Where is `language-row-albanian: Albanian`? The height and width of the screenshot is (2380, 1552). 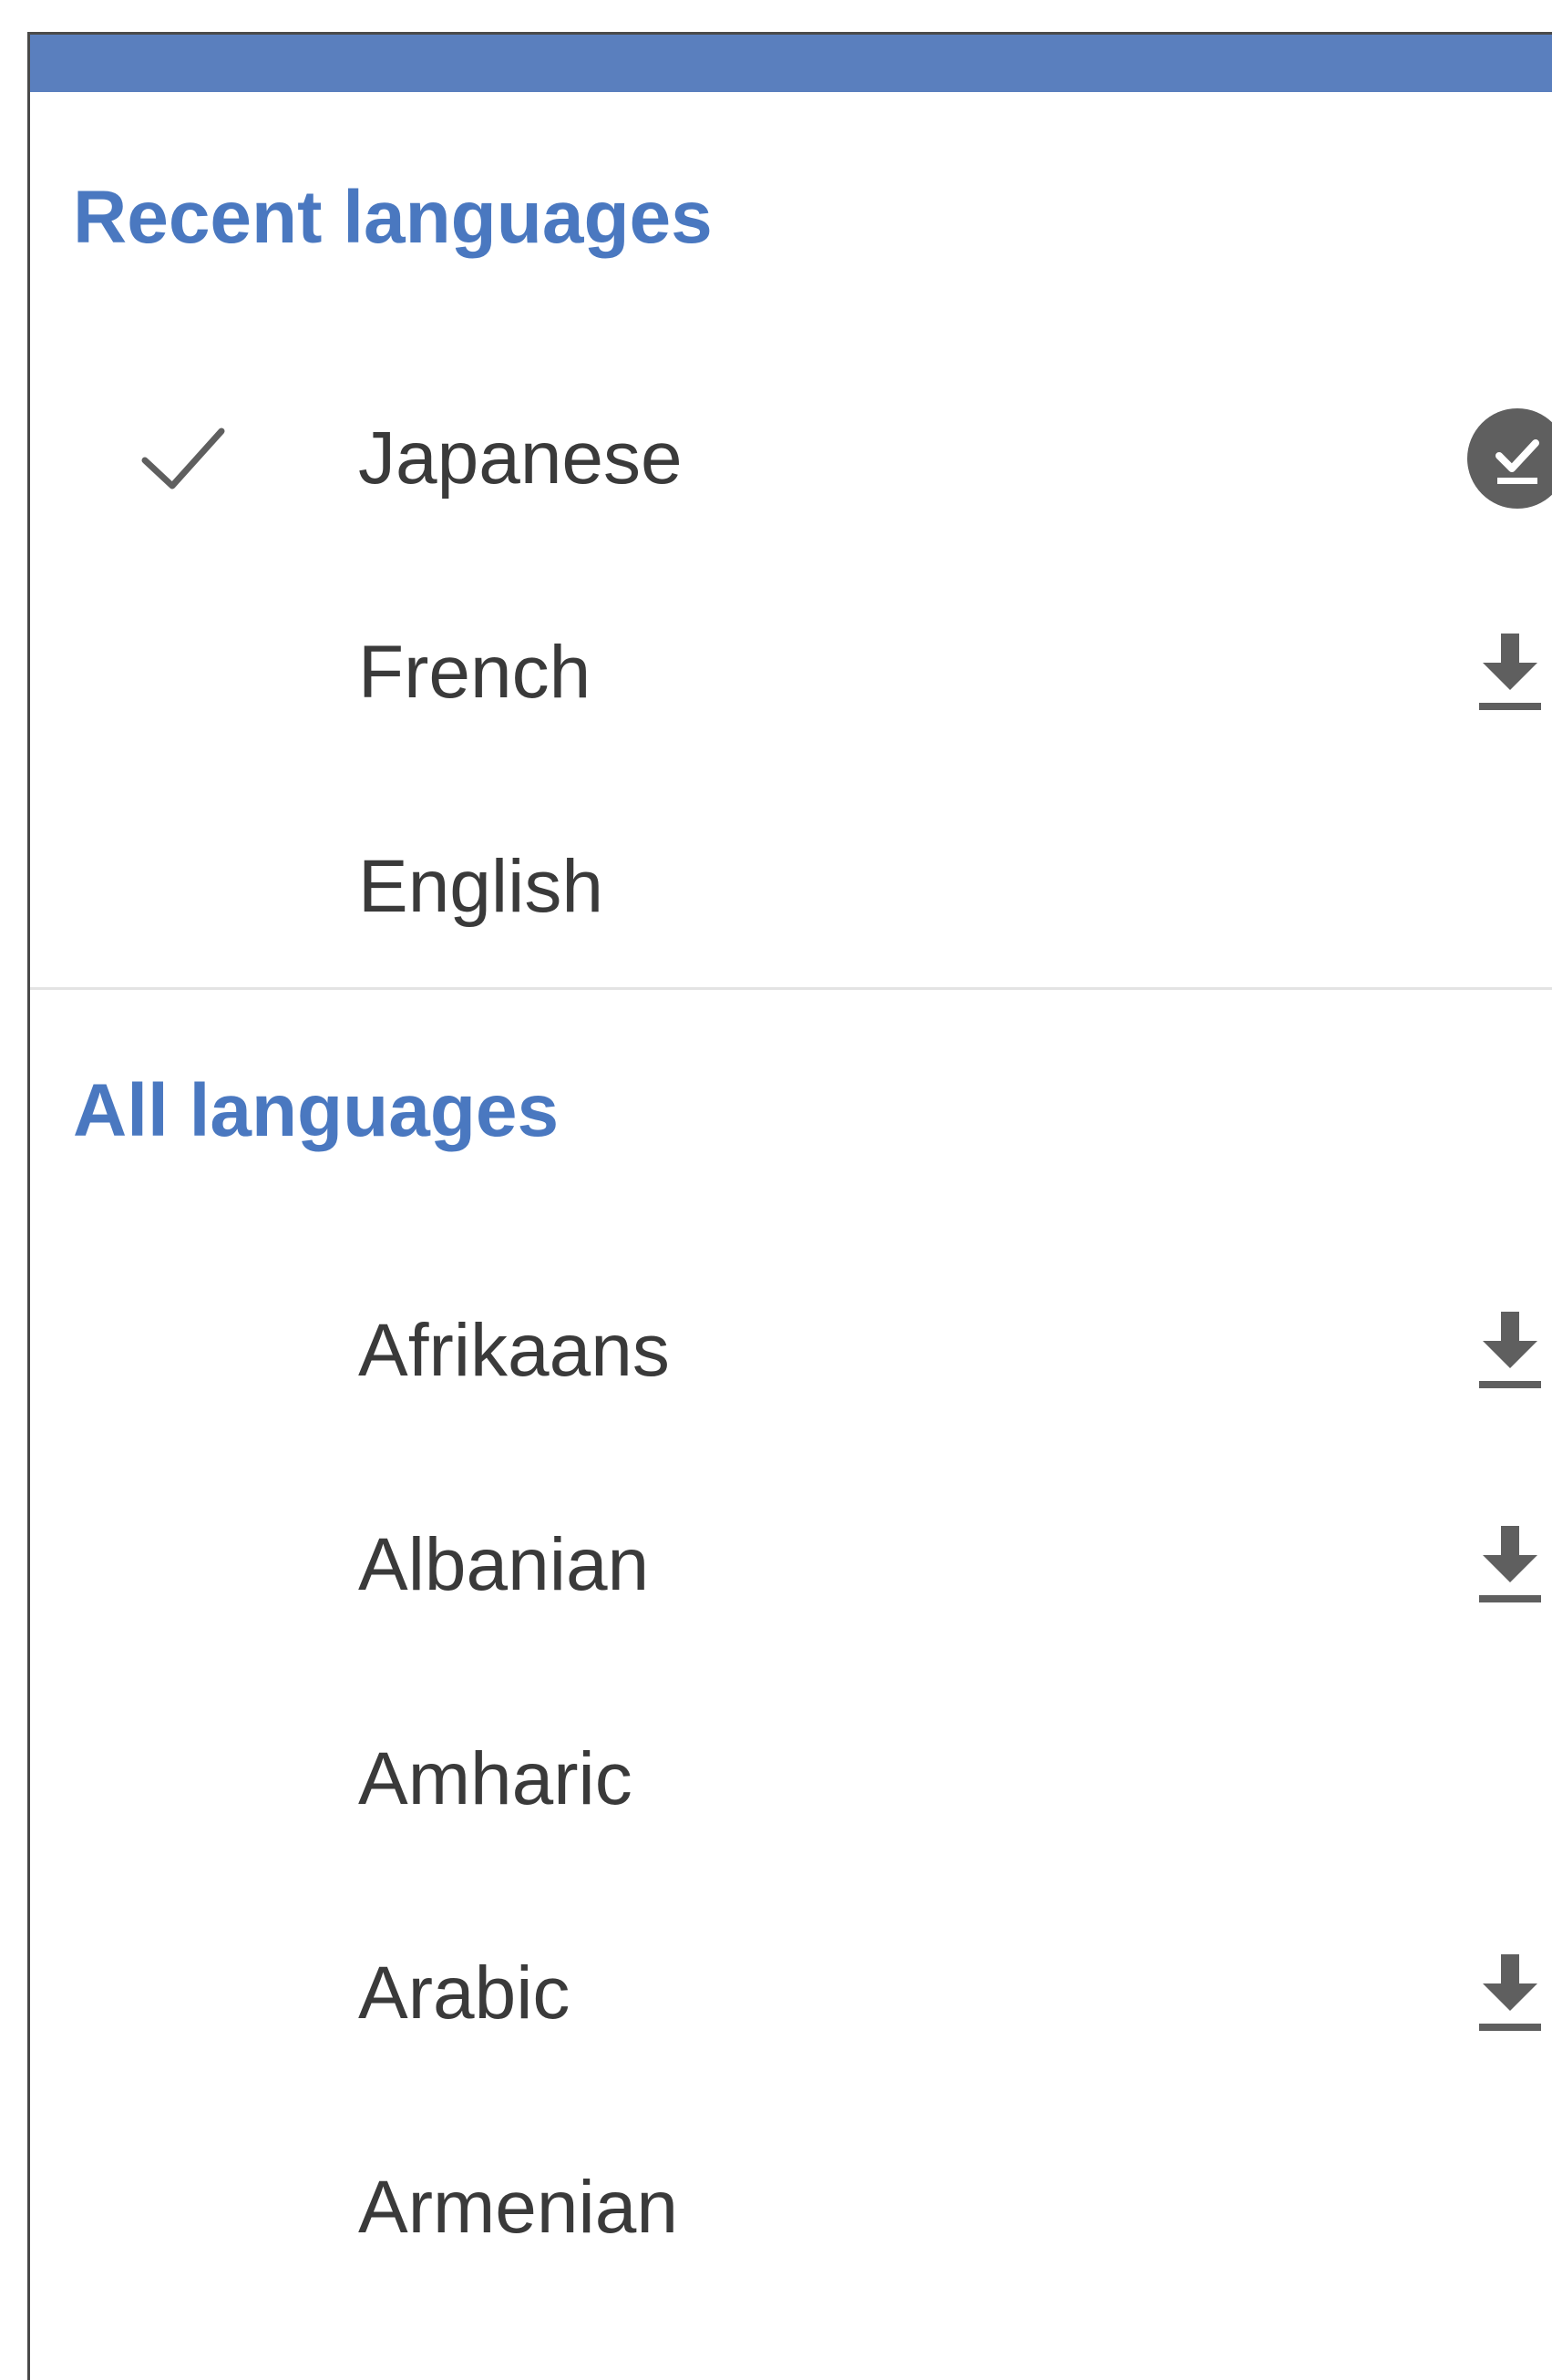 language-row-albanian: Albanian is located at coordinates (791, 1565).